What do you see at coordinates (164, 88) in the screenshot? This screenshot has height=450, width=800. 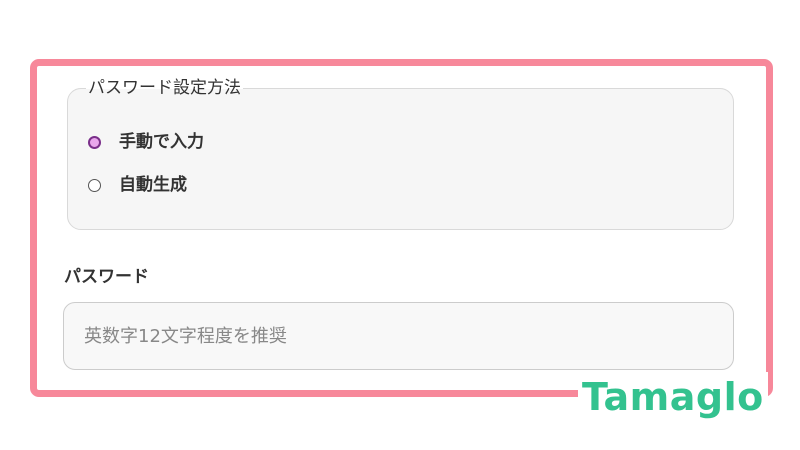 I see `password-method-legend: パスワード設定方法` at bounding box center [164, 88].